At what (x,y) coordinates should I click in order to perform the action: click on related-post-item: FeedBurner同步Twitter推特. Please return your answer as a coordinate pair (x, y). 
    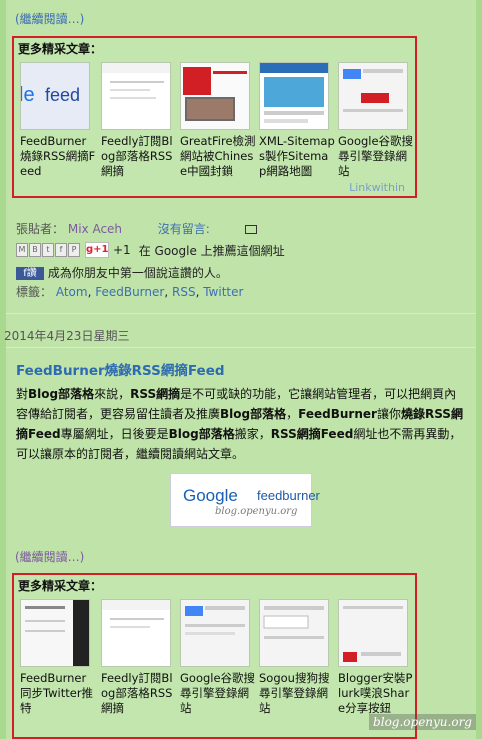
    Looking at the image, I should click on (58, 657).